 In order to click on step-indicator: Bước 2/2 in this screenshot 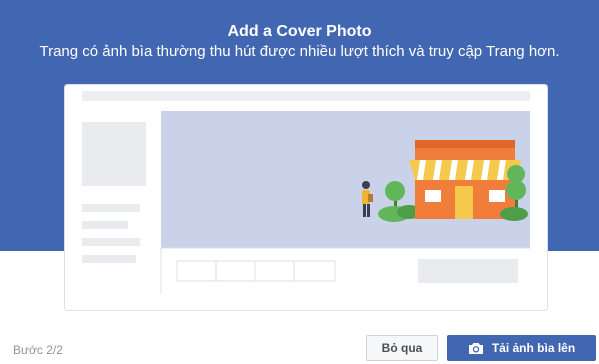, I will do `click(38, 350)`.